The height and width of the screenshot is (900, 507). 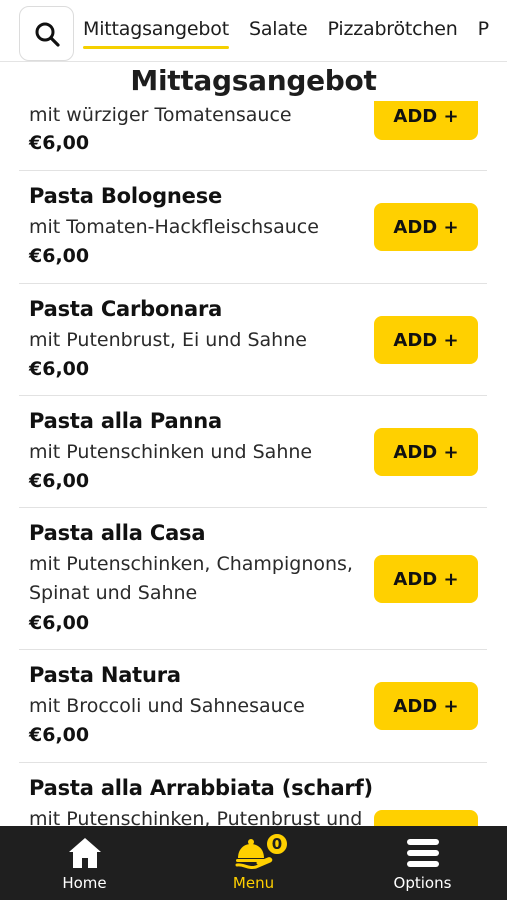 I want to click on search-icon, so click(x=47, y=34).